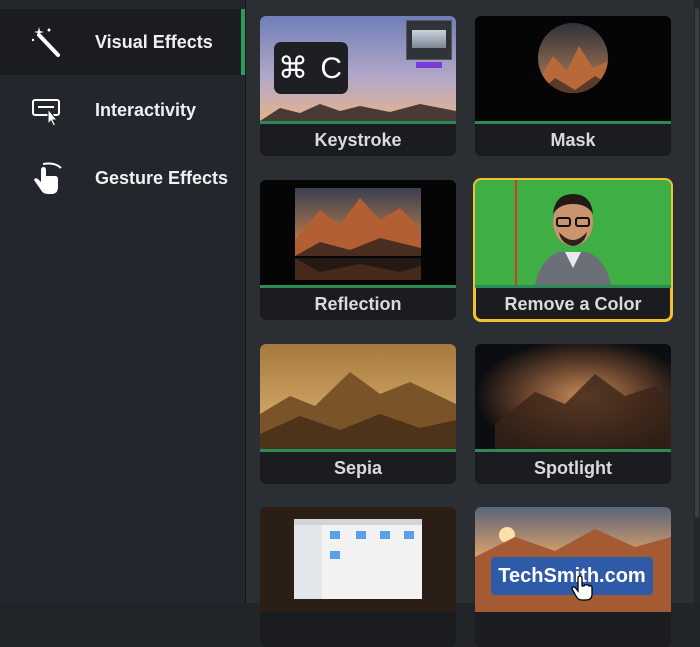 The image size is (700, 647). Describe the element at coordinates (358, 140) in the screenshot. I see `tile-label: Keystroke` at that location.